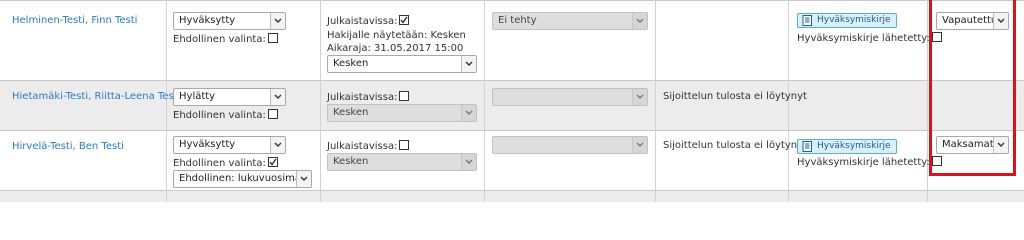  I want to click on deadline-text: Aikaraja: 31.05.2017 15:00, so click(395, 48).